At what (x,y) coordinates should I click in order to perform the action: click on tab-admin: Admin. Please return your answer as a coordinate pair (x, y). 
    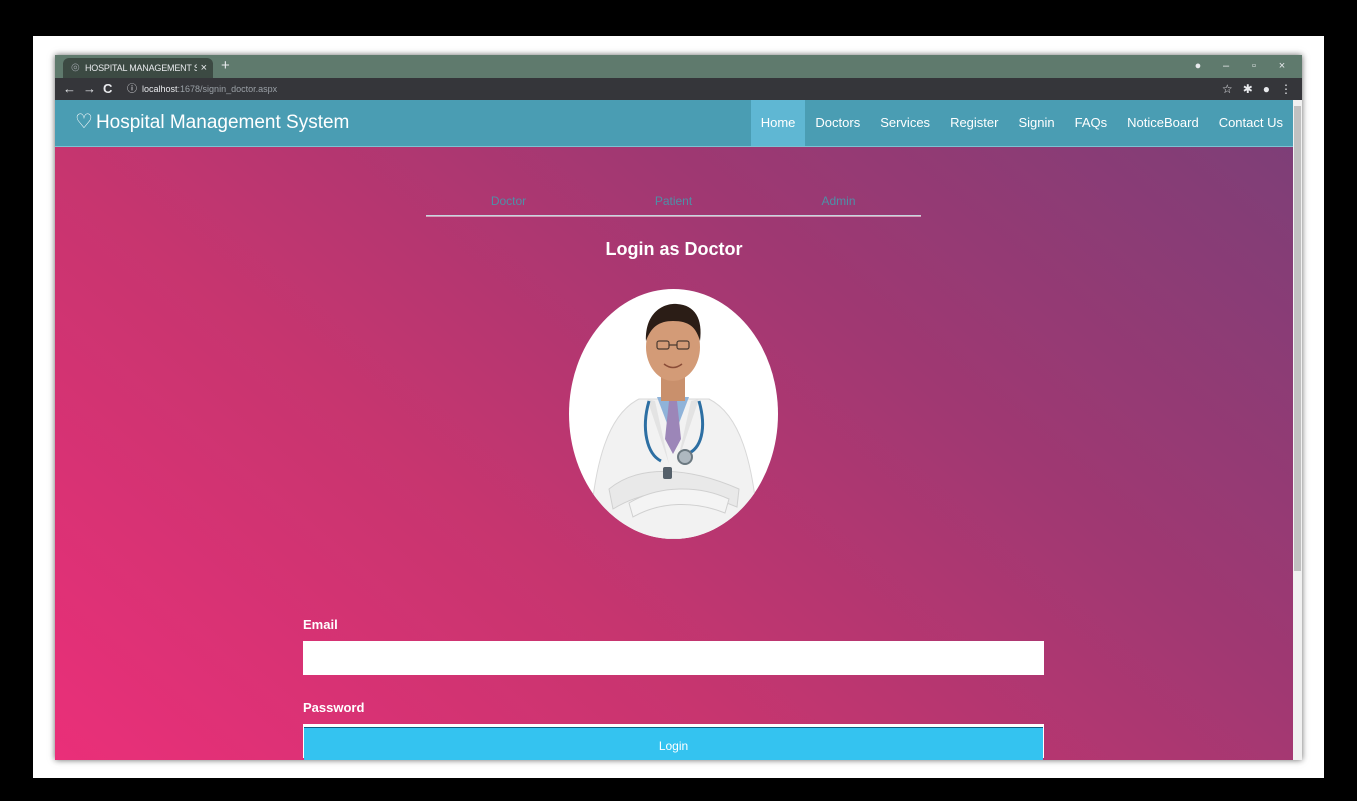
    Looking at the image, I should click on (838, 203).